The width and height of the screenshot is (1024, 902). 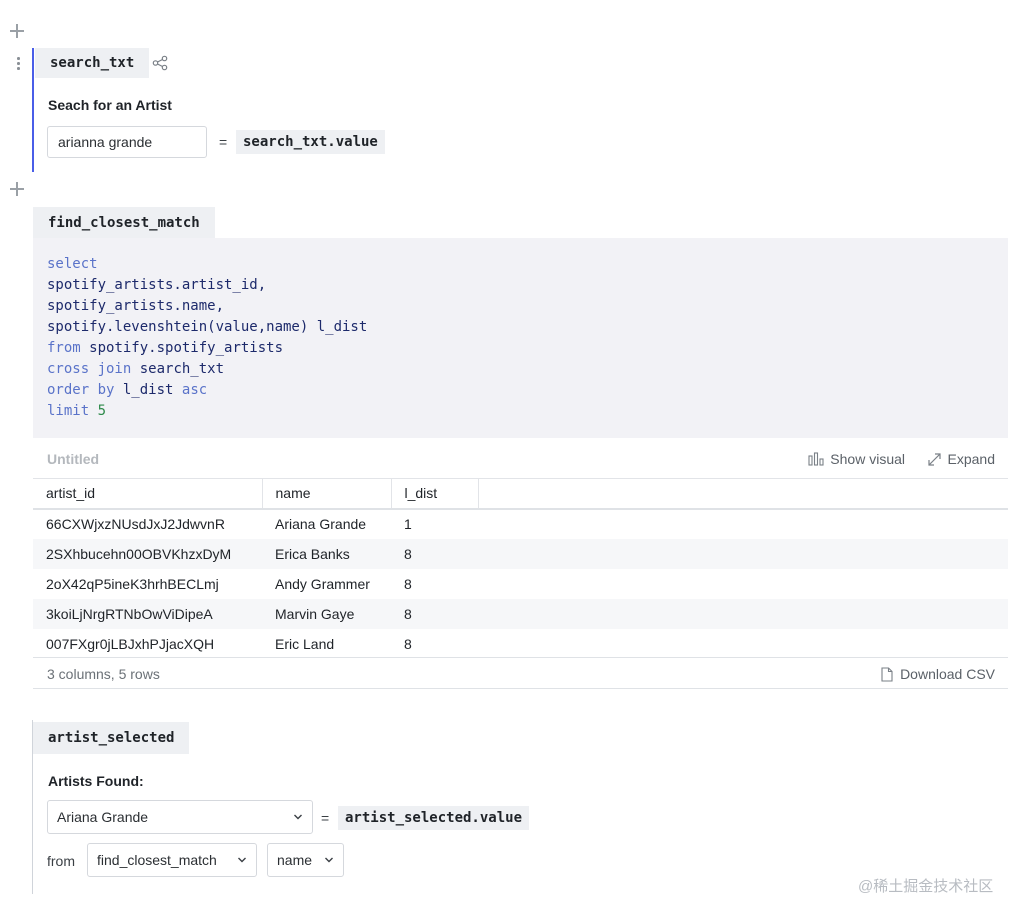 What do you see at coordinates (148, 494) in the screenshot?
I see `column-header: artist_id` at bounding box center [148, 494].